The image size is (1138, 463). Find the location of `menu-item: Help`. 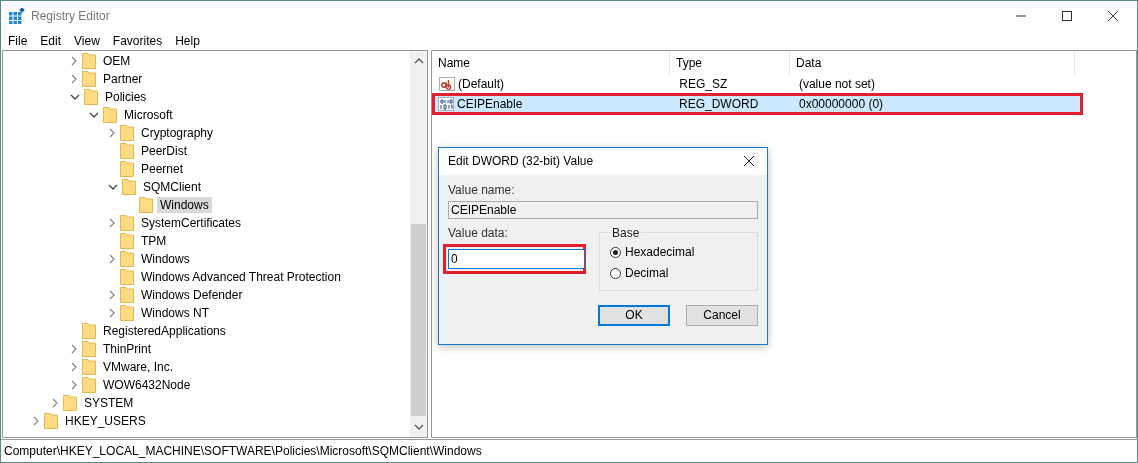

menu-item: Help is located at coordinates (187, 40).